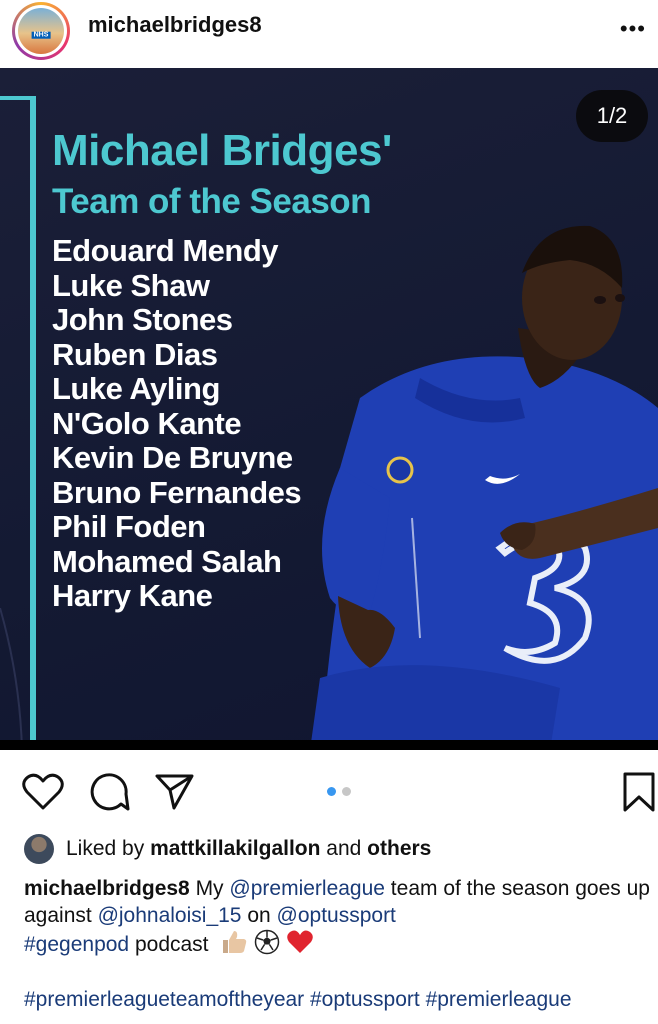 The height and width of the screenshot is (1024, 658). I want to click on caption-text: on, so click(259, 915).